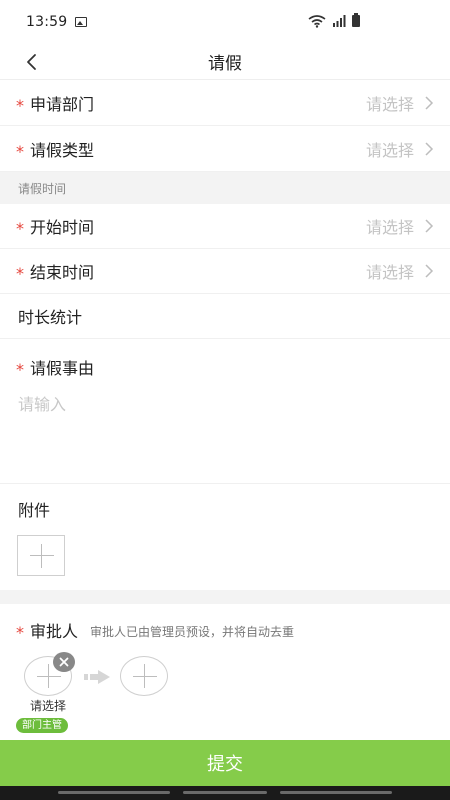  I want to click on reason-label: 请假事由, so click(62, 368).